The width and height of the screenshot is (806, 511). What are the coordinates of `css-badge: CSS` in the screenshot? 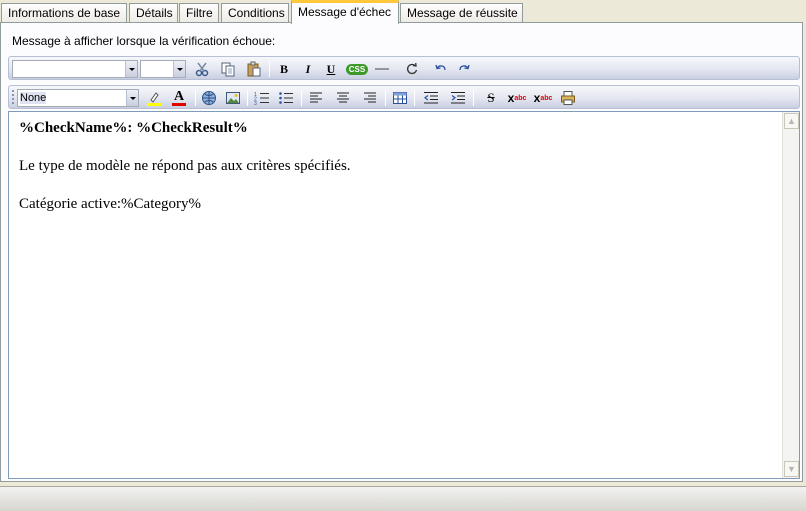 It's located at (357, 69).